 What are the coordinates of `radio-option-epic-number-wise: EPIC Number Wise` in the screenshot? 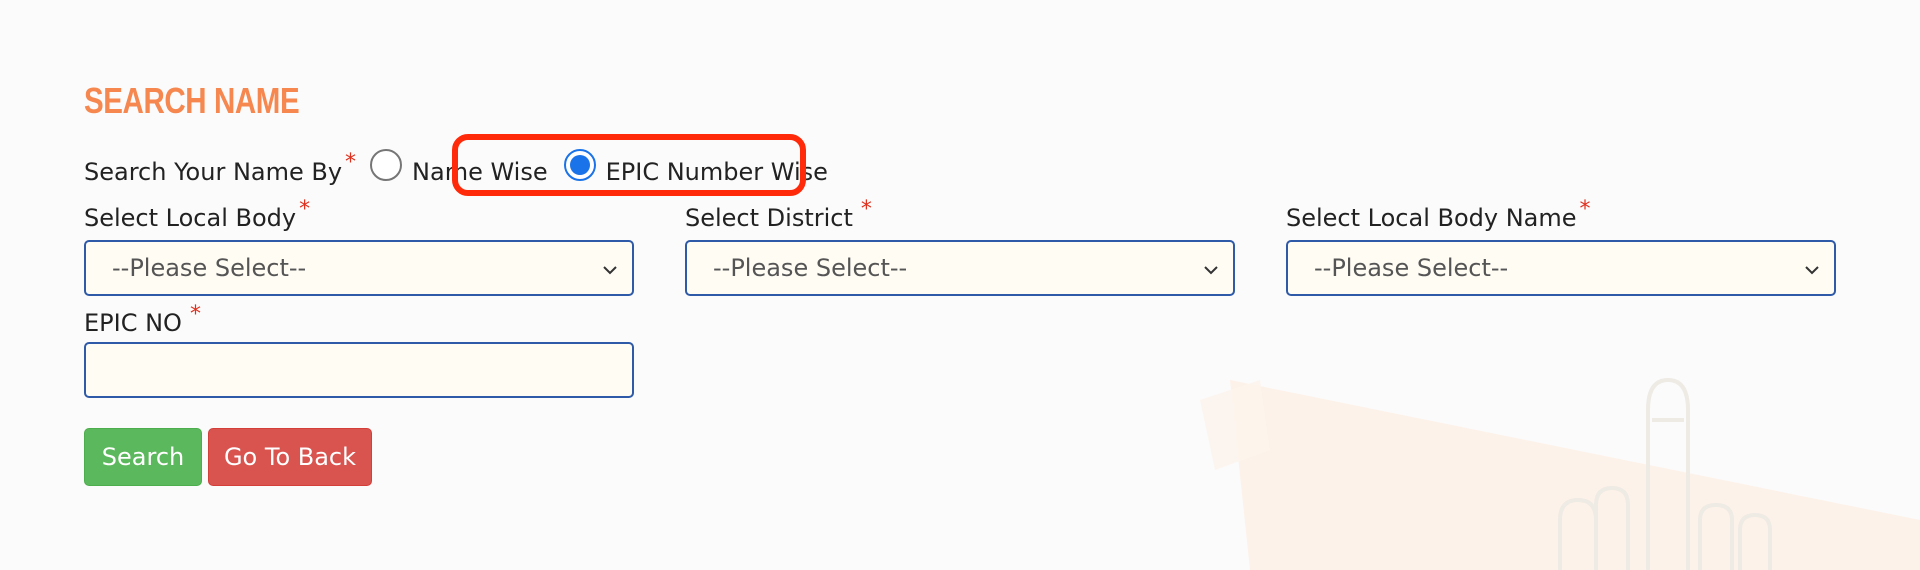 It's located at (695, 168).